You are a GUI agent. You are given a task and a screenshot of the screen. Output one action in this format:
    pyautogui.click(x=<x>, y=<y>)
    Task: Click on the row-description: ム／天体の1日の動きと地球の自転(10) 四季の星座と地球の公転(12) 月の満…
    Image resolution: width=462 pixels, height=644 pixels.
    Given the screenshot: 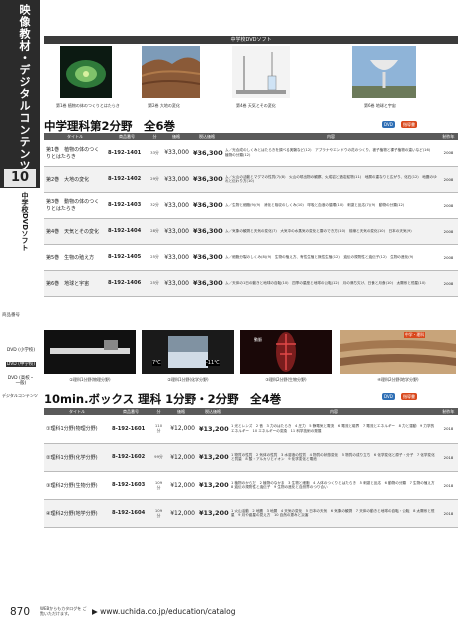 What is the action you would take?
    pyautogui.click(x=331, y=283)
    